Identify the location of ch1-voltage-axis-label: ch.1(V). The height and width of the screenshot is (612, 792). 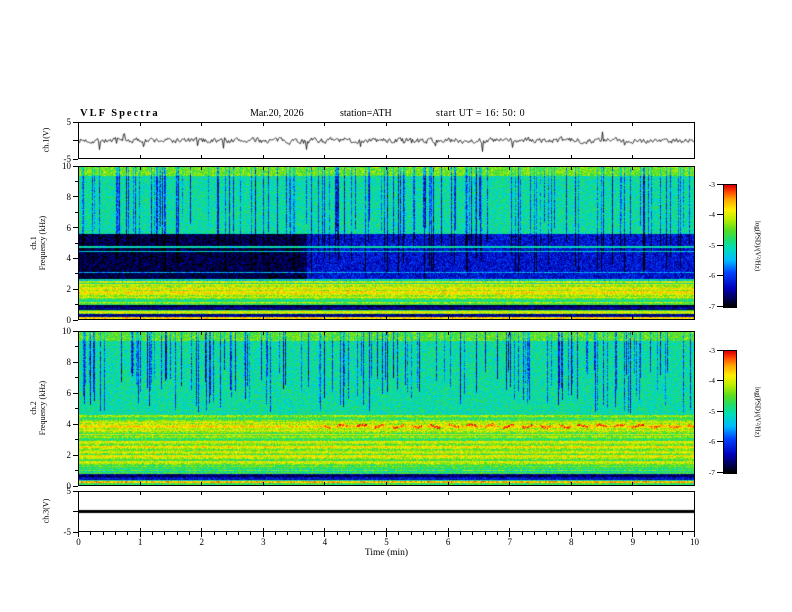
(46, 140).